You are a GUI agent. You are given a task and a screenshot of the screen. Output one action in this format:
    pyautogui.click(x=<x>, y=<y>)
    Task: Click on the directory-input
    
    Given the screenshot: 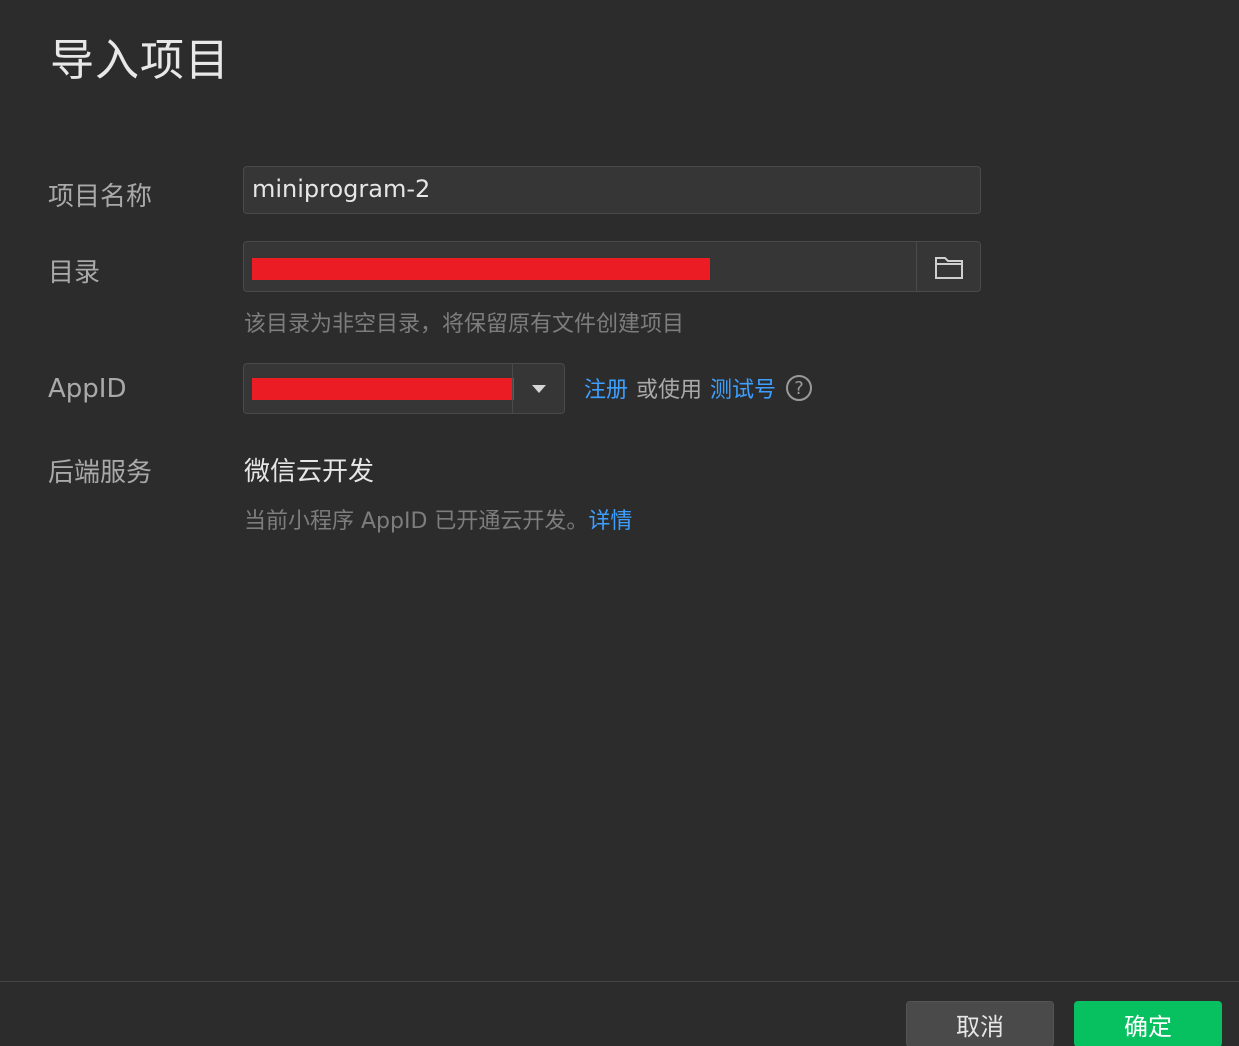 What is the action you would take?
    pyautogui.click(x=612, y=266)
    